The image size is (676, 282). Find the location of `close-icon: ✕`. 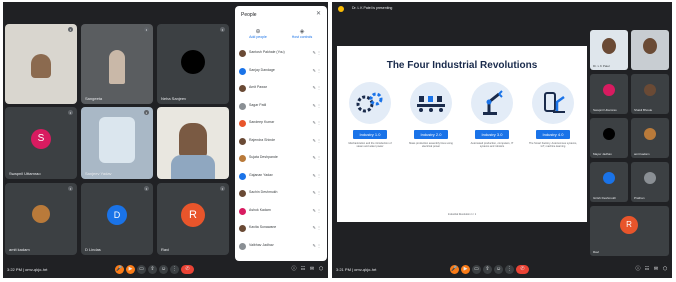

close-icon: ✕ is located at coordinates (318, 13).